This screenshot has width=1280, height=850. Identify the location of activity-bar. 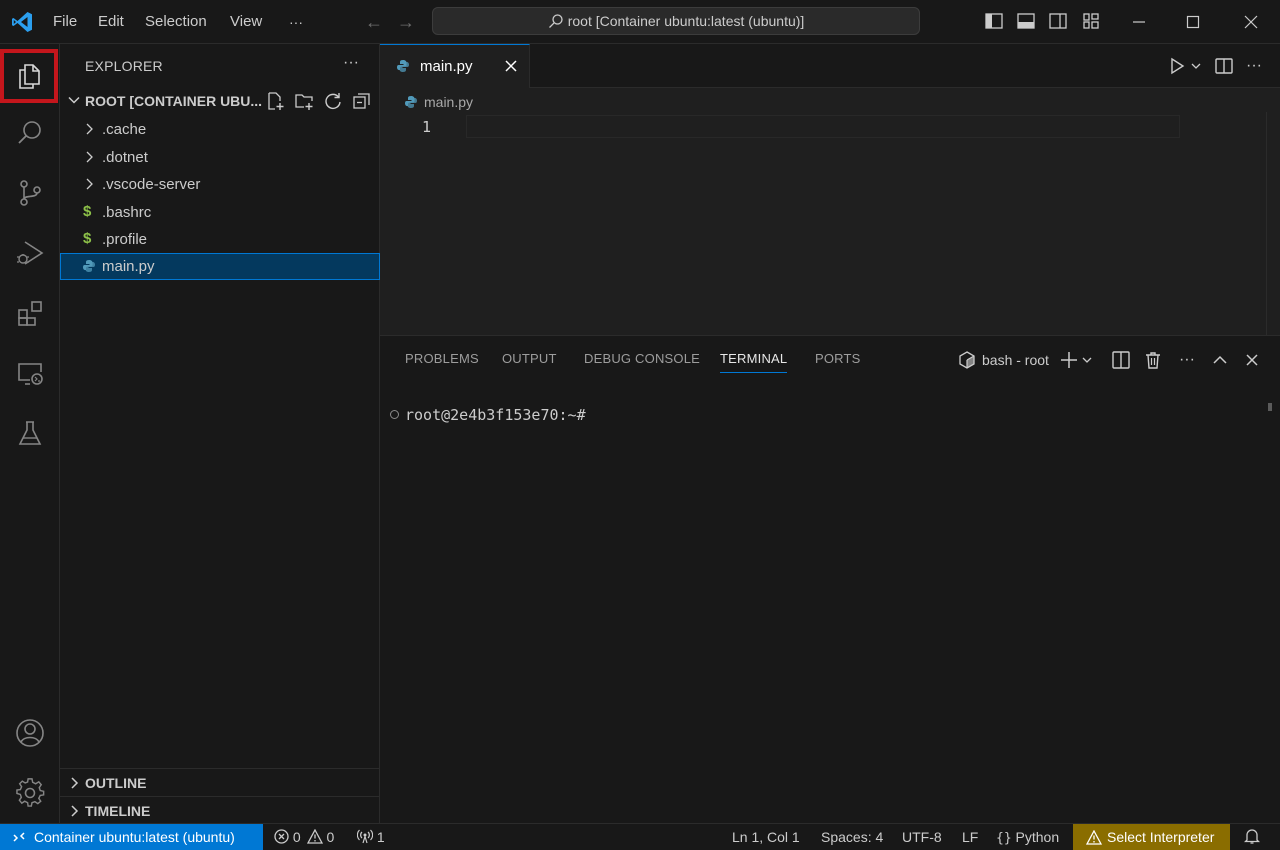
(30, 433).